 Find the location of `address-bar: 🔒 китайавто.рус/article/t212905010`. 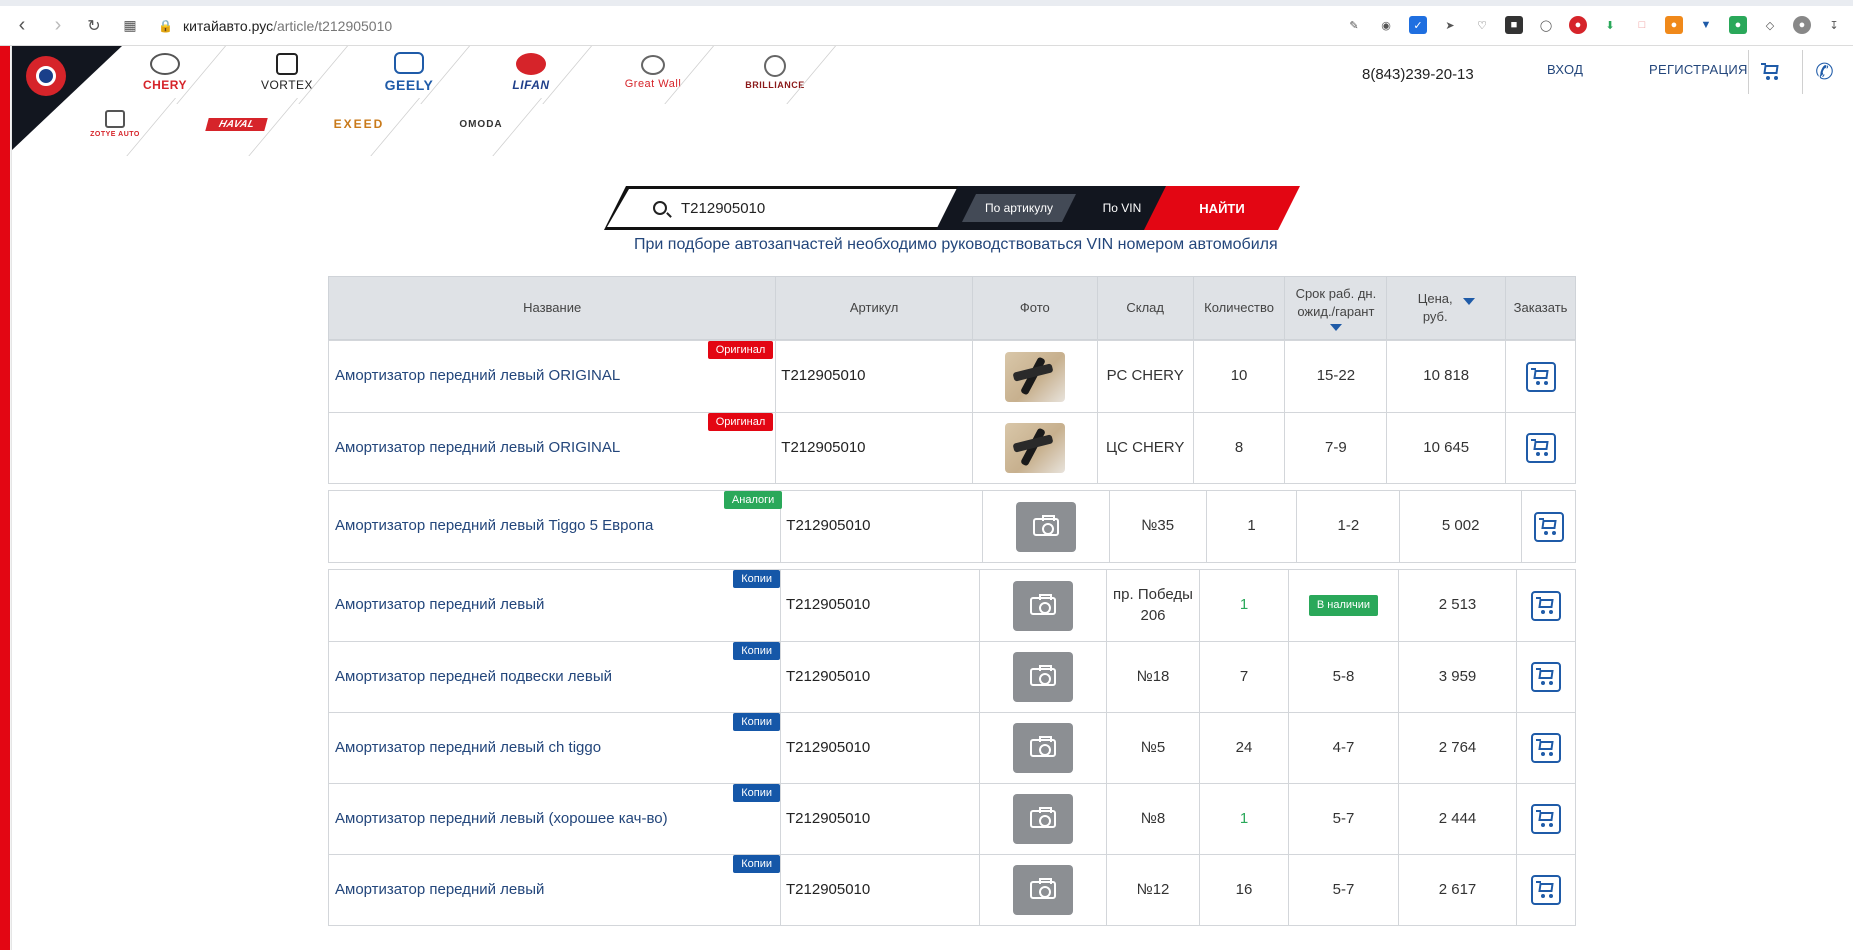

address-bar: 🔒 китайавто.рус/article/t212905010 is located at coordinates (275, 26).